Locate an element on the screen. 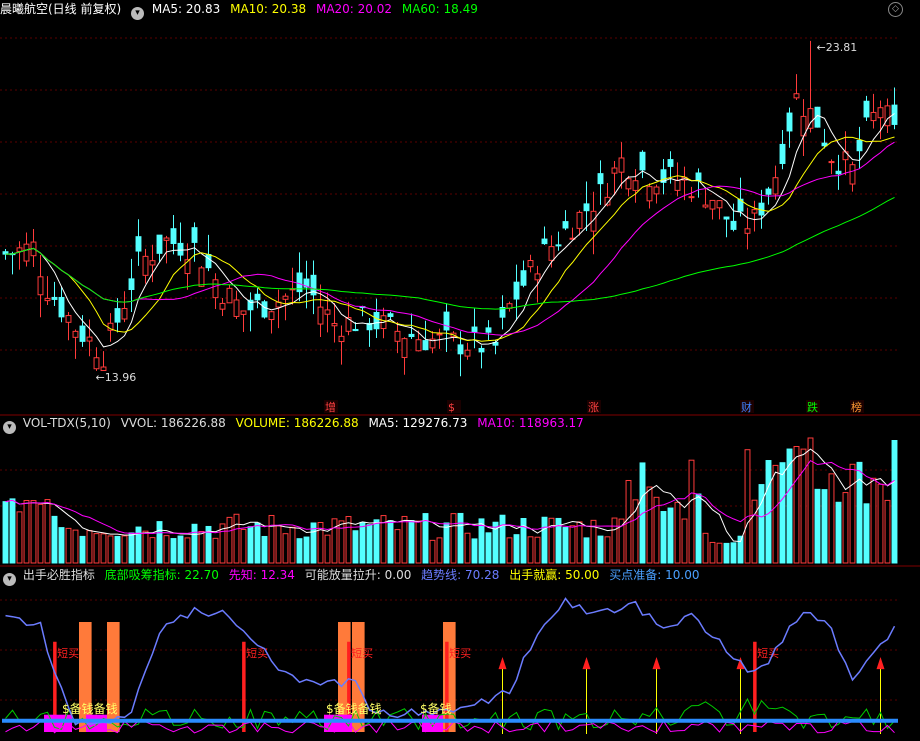 Image resolution: width=920 pixels, height=741 pixels. panel-dropdown-icon: ▾ is located at coordinates (9, 427).